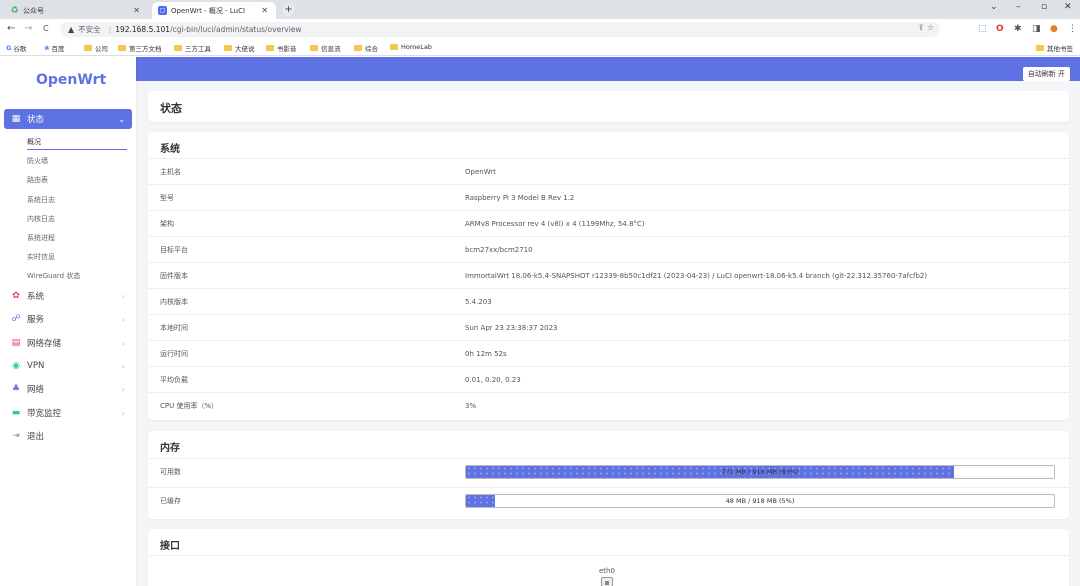  I want to click on bookmark-other: 其他书签, so click(1054, 48).